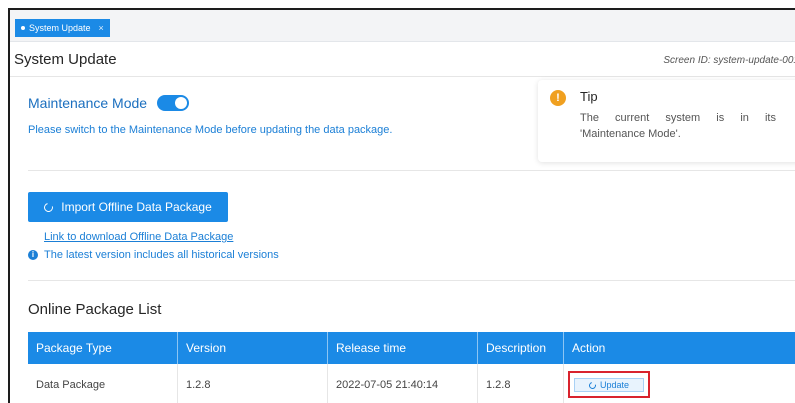  Describe the element at coordinates (679, 383) in the screenshot. I see `cell-action: Update` at that location.